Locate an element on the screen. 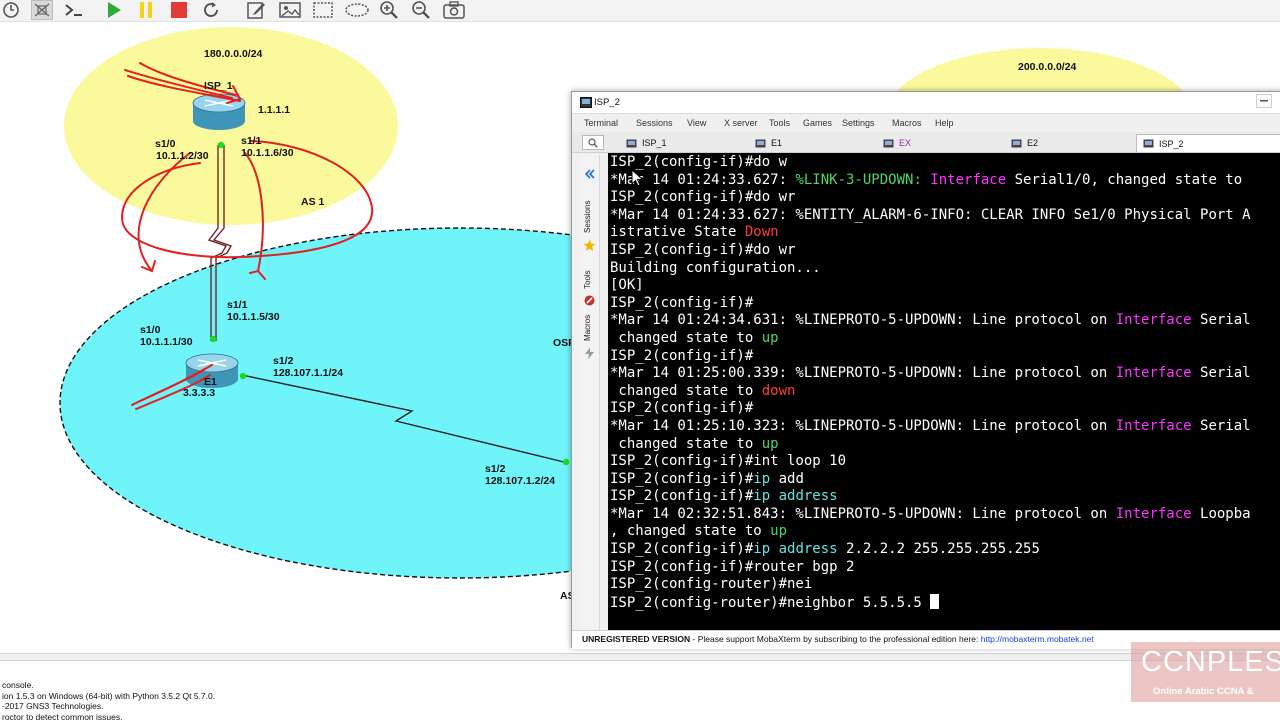  pause-icon is located at coordinates (146, 10).